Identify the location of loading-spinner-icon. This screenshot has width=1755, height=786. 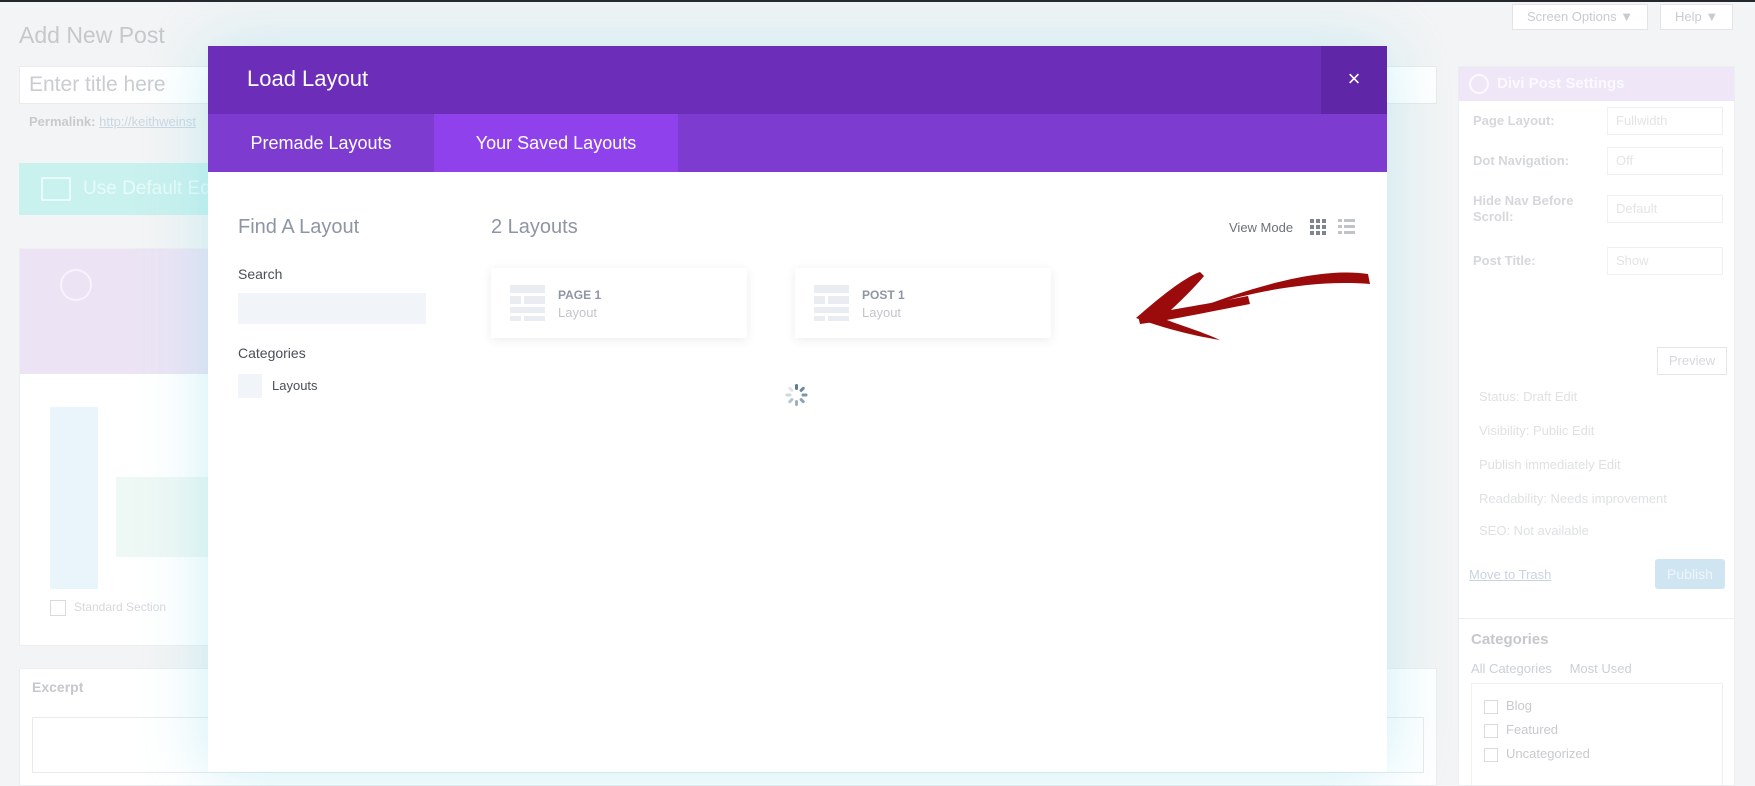
(797, 395).